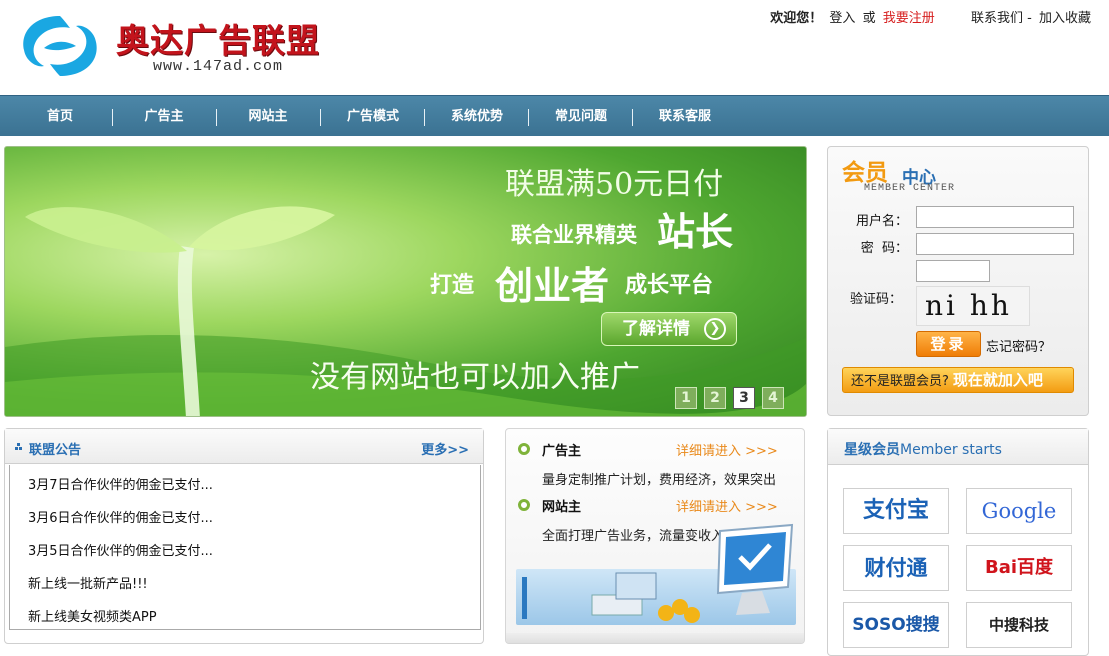 Image resolution: width=1109 pixels, height=656 pixels. What do you see at coordinates (727, 505) in the screenshot?
I see `publisher-detail-link: 详细请进入 >>>` at bounding box center [727, 505].